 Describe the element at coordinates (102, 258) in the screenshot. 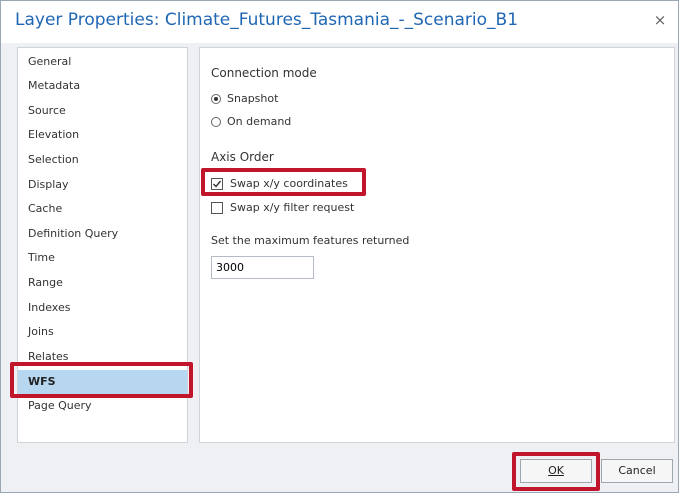

I see `nav-item-time: Time` at that location.